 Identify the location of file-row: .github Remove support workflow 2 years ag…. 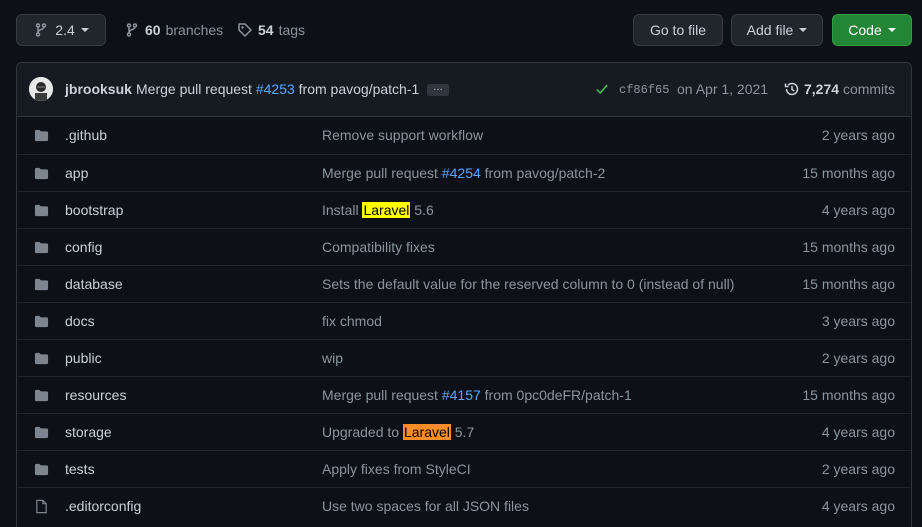
(464, 135).